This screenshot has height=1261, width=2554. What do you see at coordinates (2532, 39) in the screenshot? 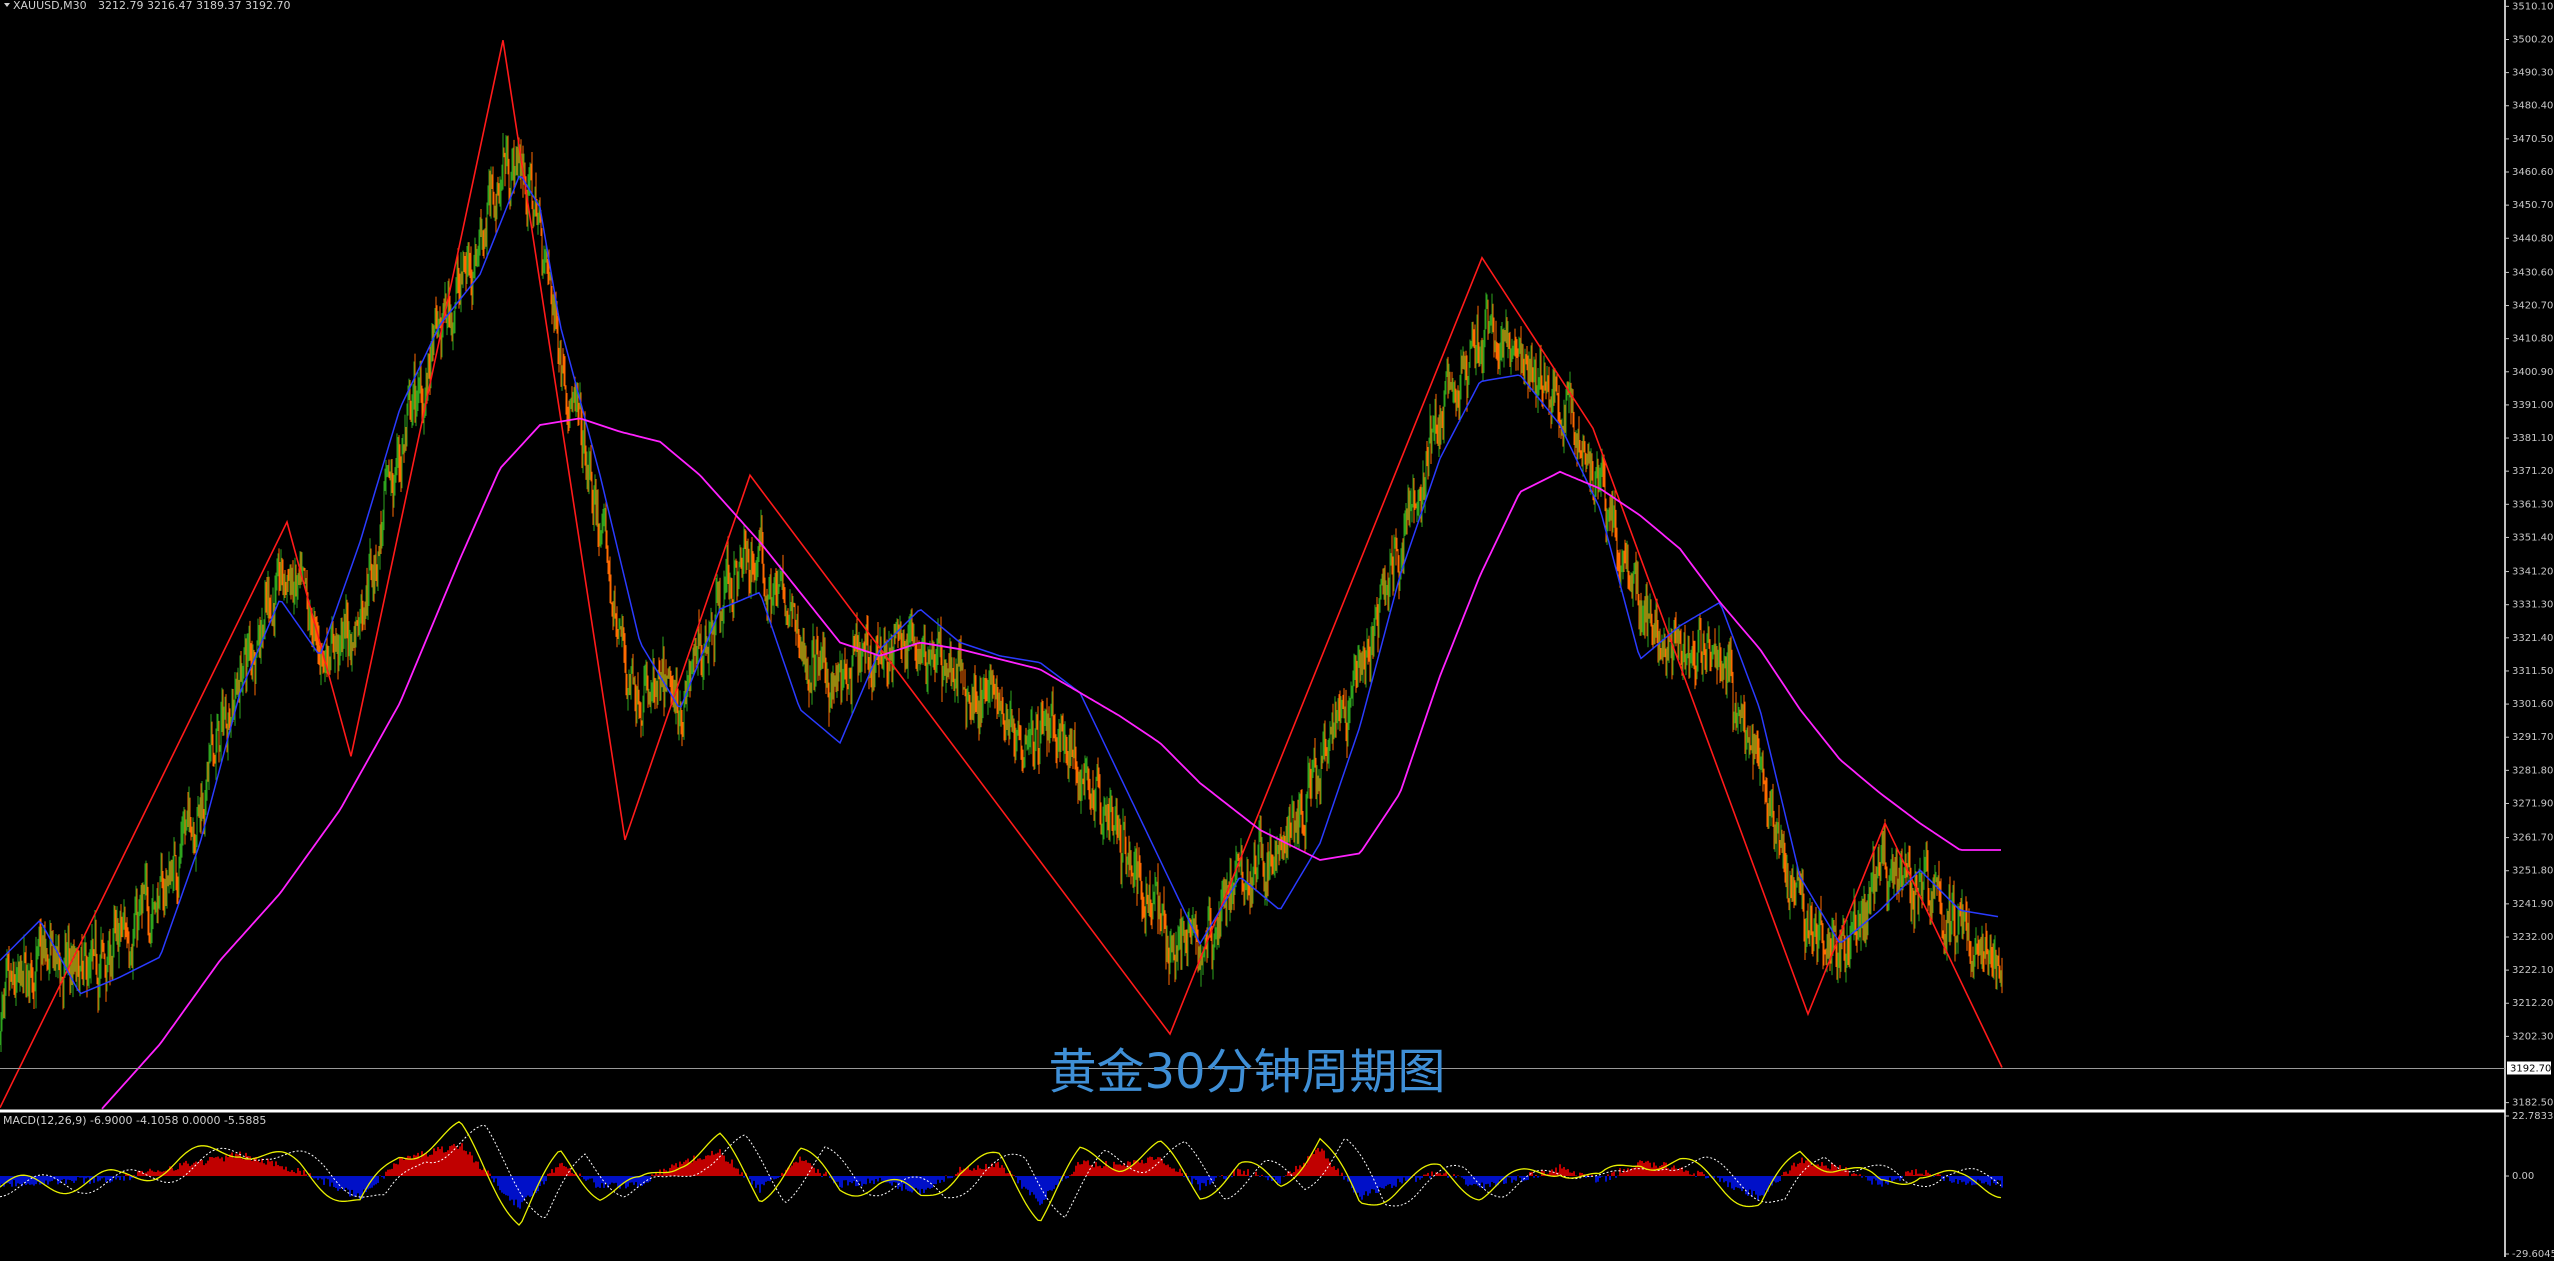
I see `price-tick-label: 3500.20` at bounding box center [2532, 39].